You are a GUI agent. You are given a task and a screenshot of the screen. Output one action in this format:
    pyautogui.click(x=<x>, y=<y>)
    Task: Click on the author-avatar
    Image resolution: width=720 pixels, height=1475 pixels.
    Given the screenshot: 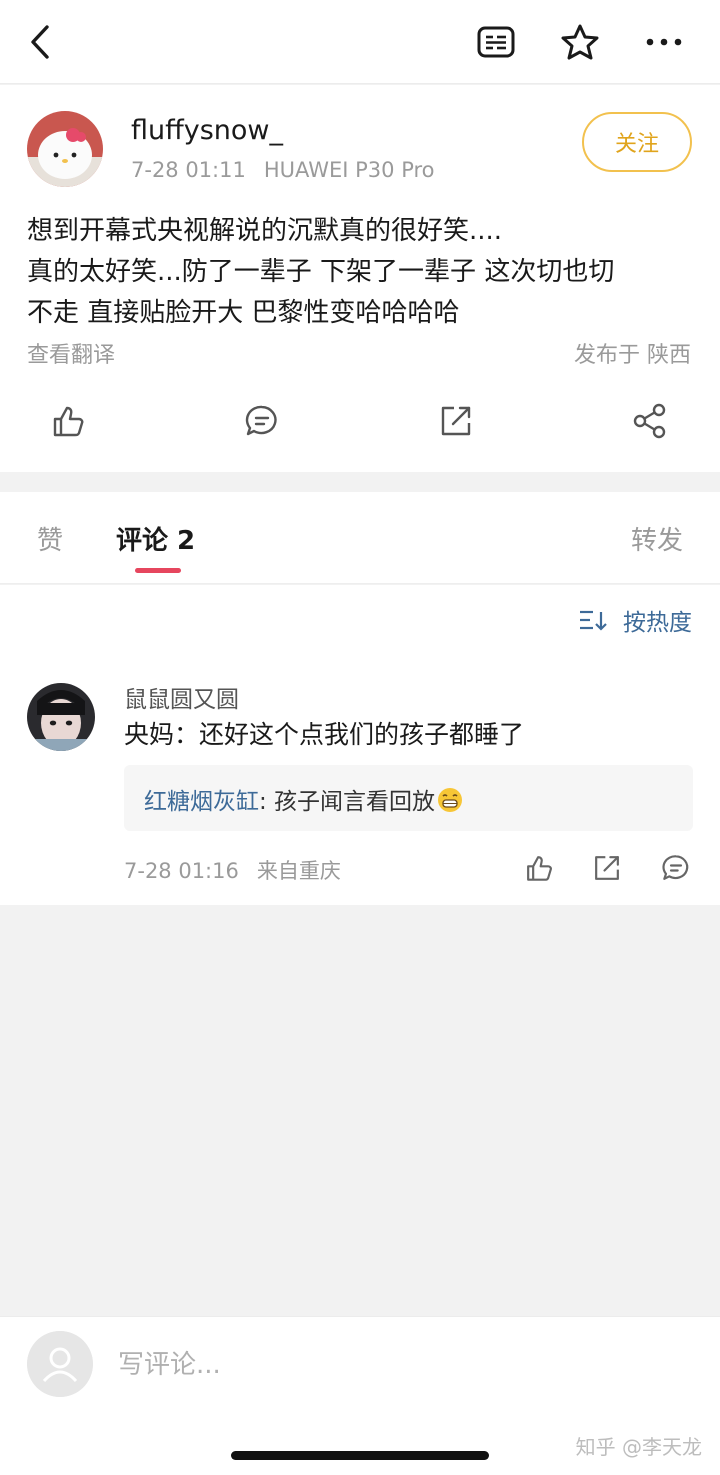 What is the action you would take?
    pyautogui.click(x=65, y=149)
    